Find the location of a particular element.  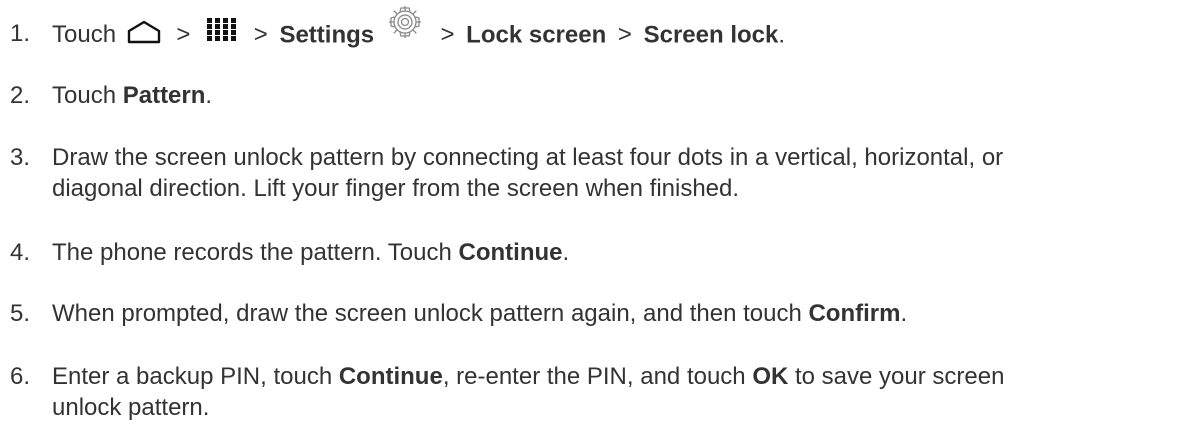

step-number: 6. is located at coordinates (20, 376).